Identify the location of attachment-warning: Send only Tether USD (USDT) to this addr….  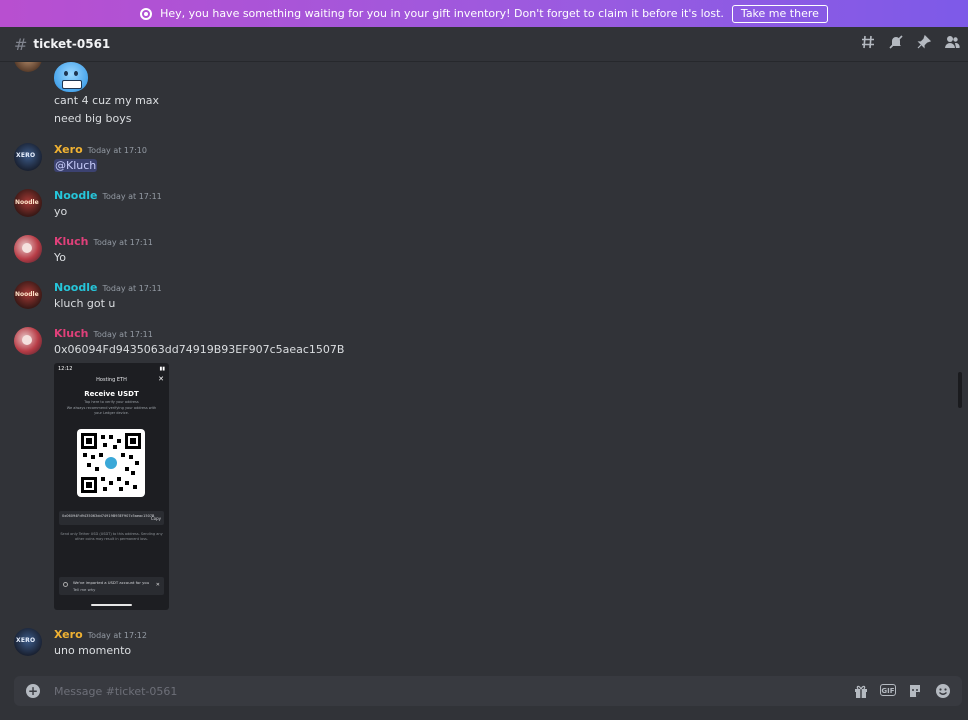
(111, 536).